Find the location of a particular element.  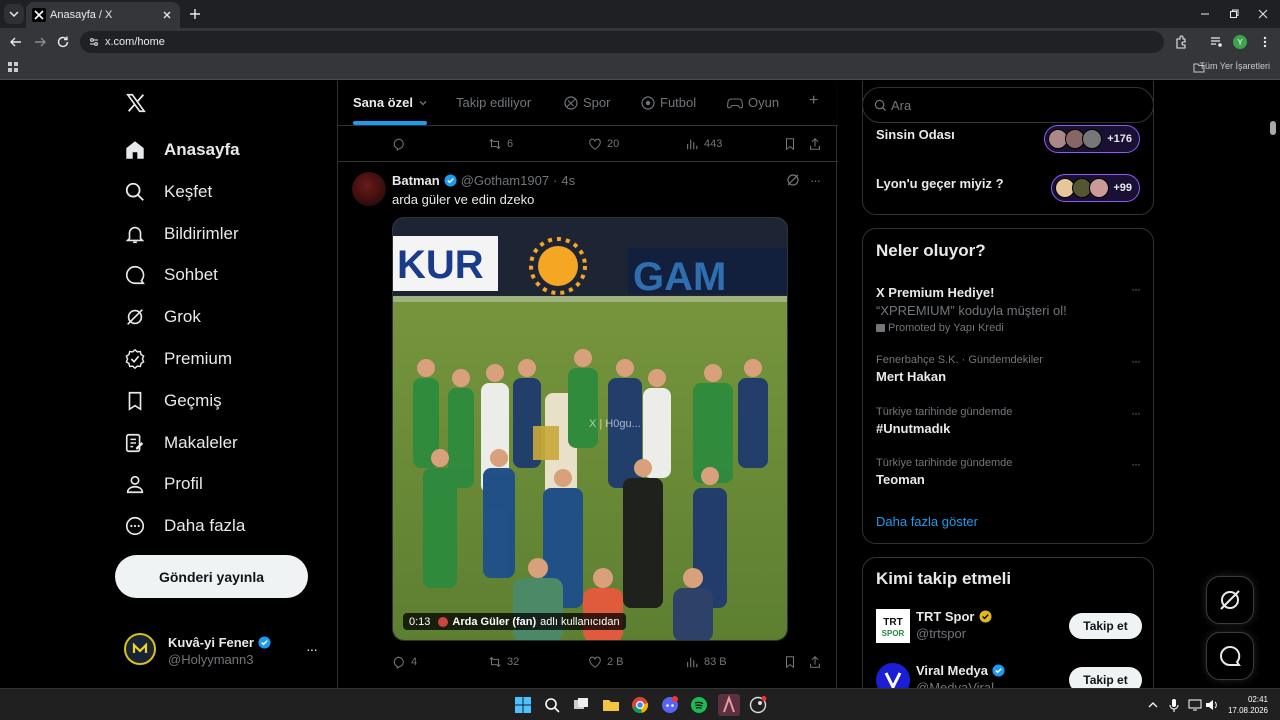

close-window-icon is located at coordinates (1263, 14).